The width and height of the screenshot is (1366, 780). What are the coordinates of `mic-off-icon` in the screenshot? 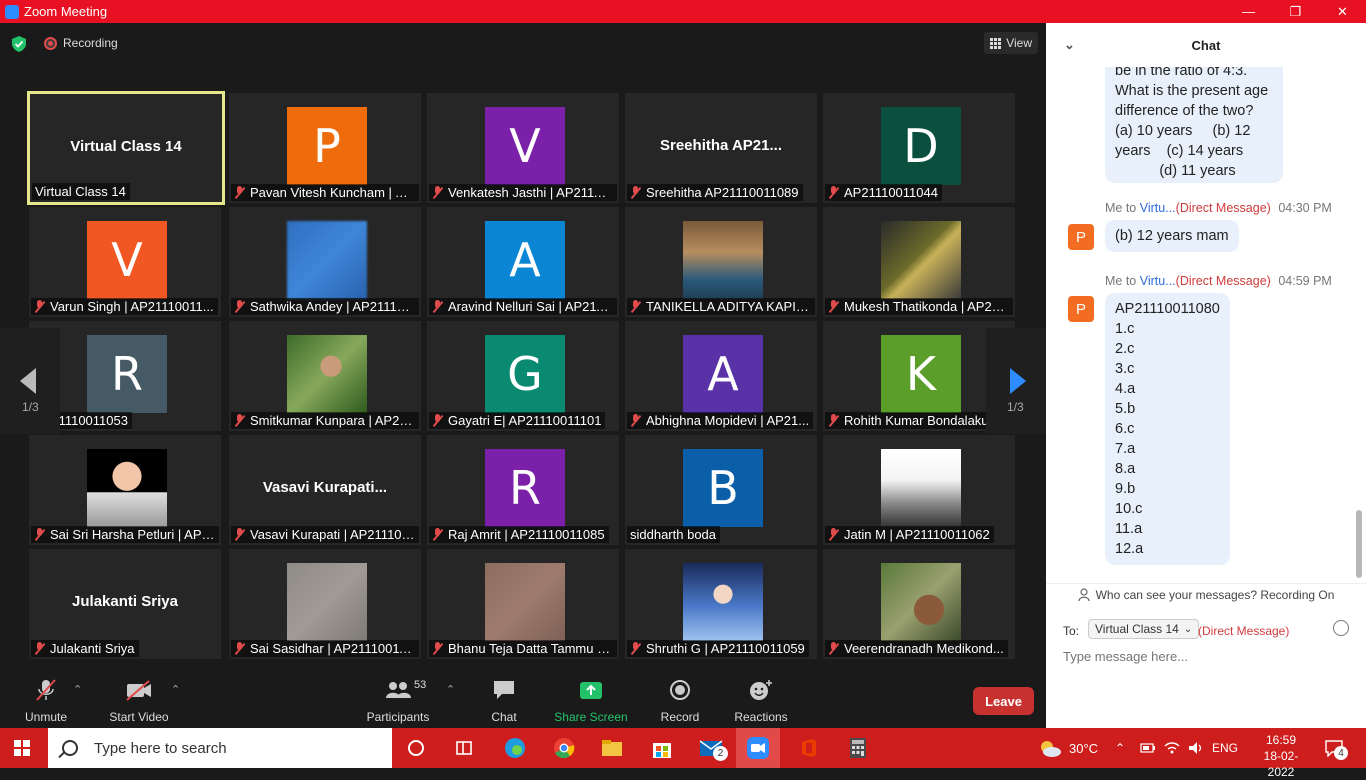 It's located at (46, 690).